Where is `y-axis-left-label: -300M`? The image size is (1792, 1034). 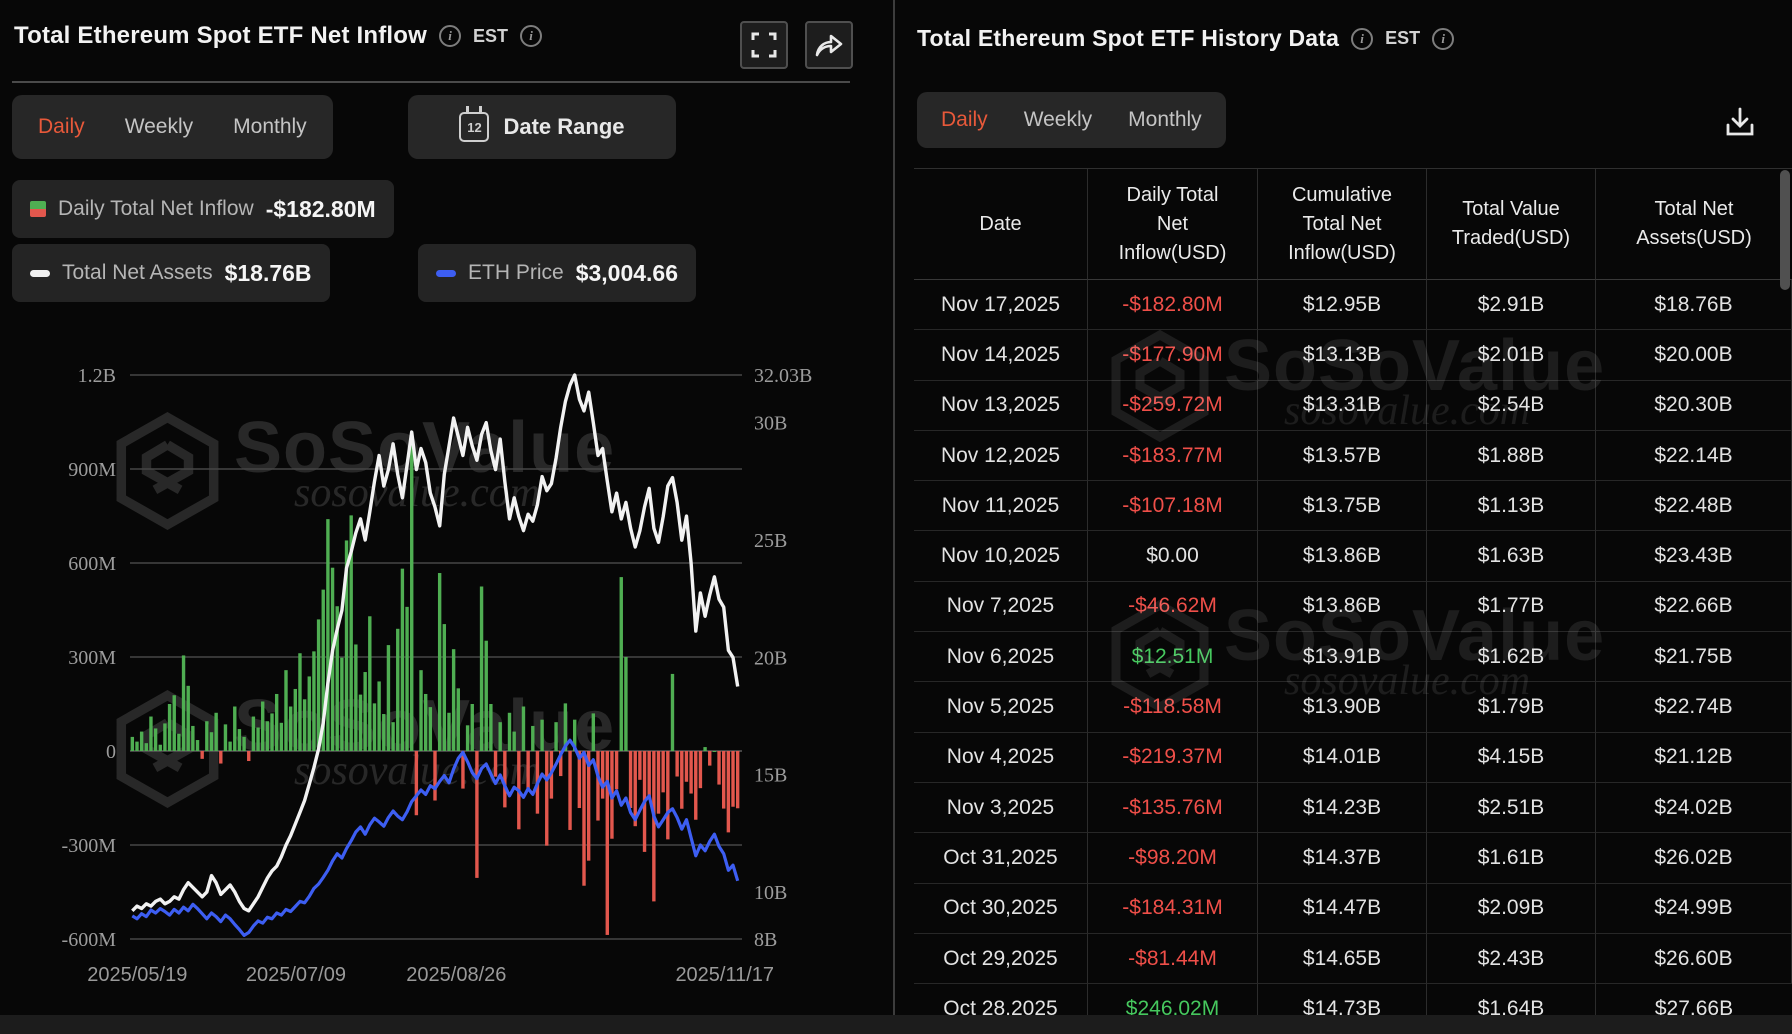
y-axis-left-label: -300M is located at coordinates (89, 846).